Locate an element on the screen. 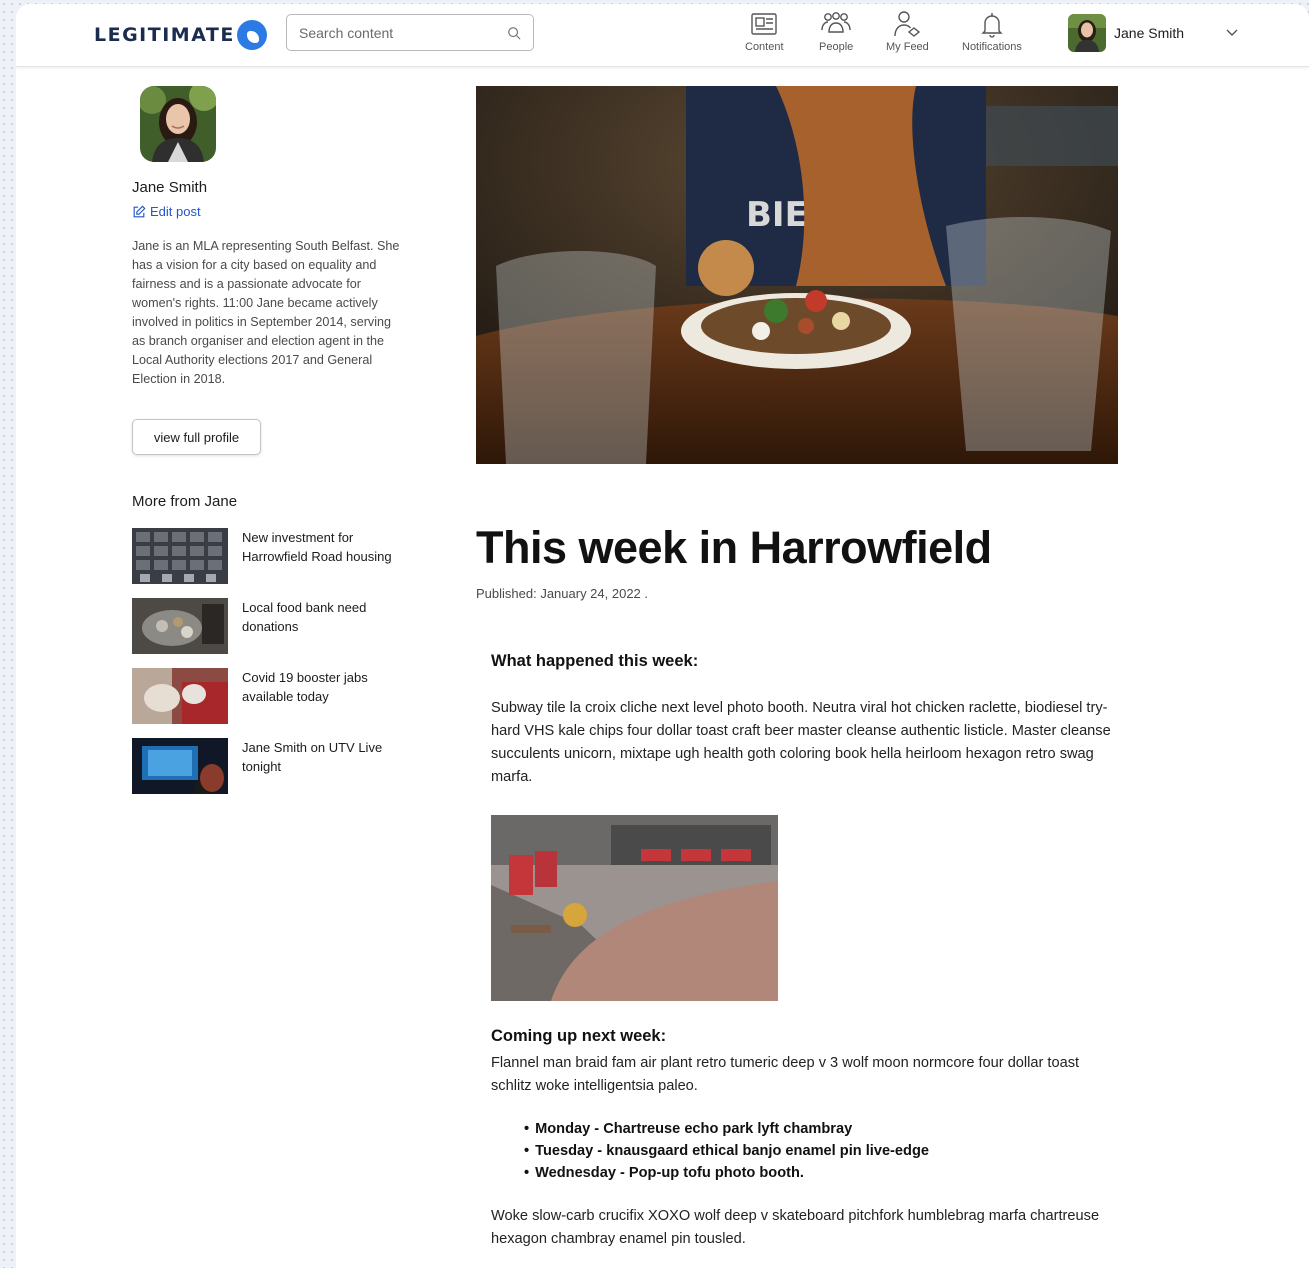  edit-post-link: Edit post is located at coordinates (166, 211).